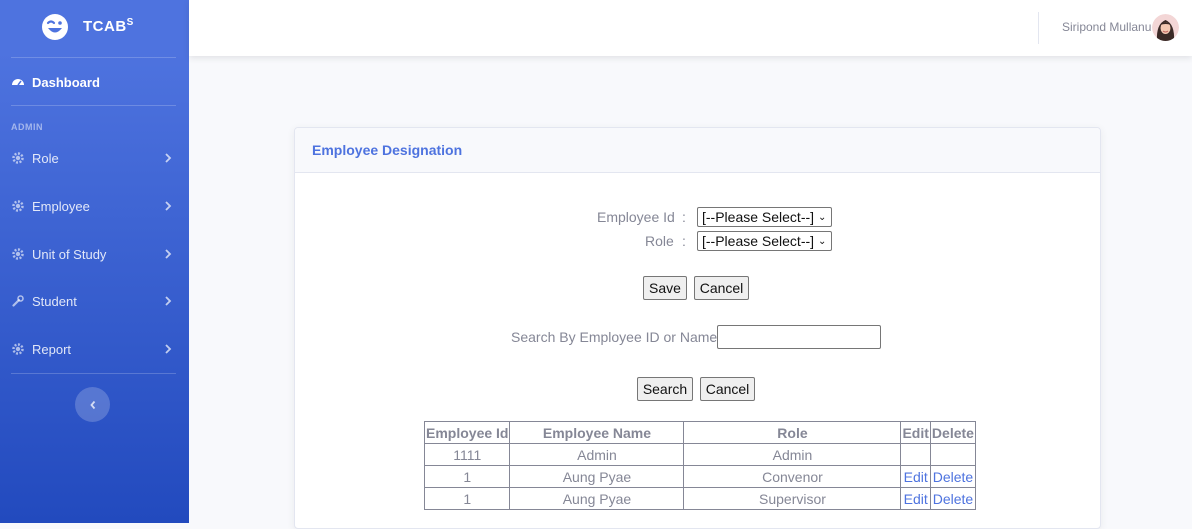 This screenshot has height=529, width=1192. I want to click on search-label: Search By Employee ID or Name, so click(614, 337).